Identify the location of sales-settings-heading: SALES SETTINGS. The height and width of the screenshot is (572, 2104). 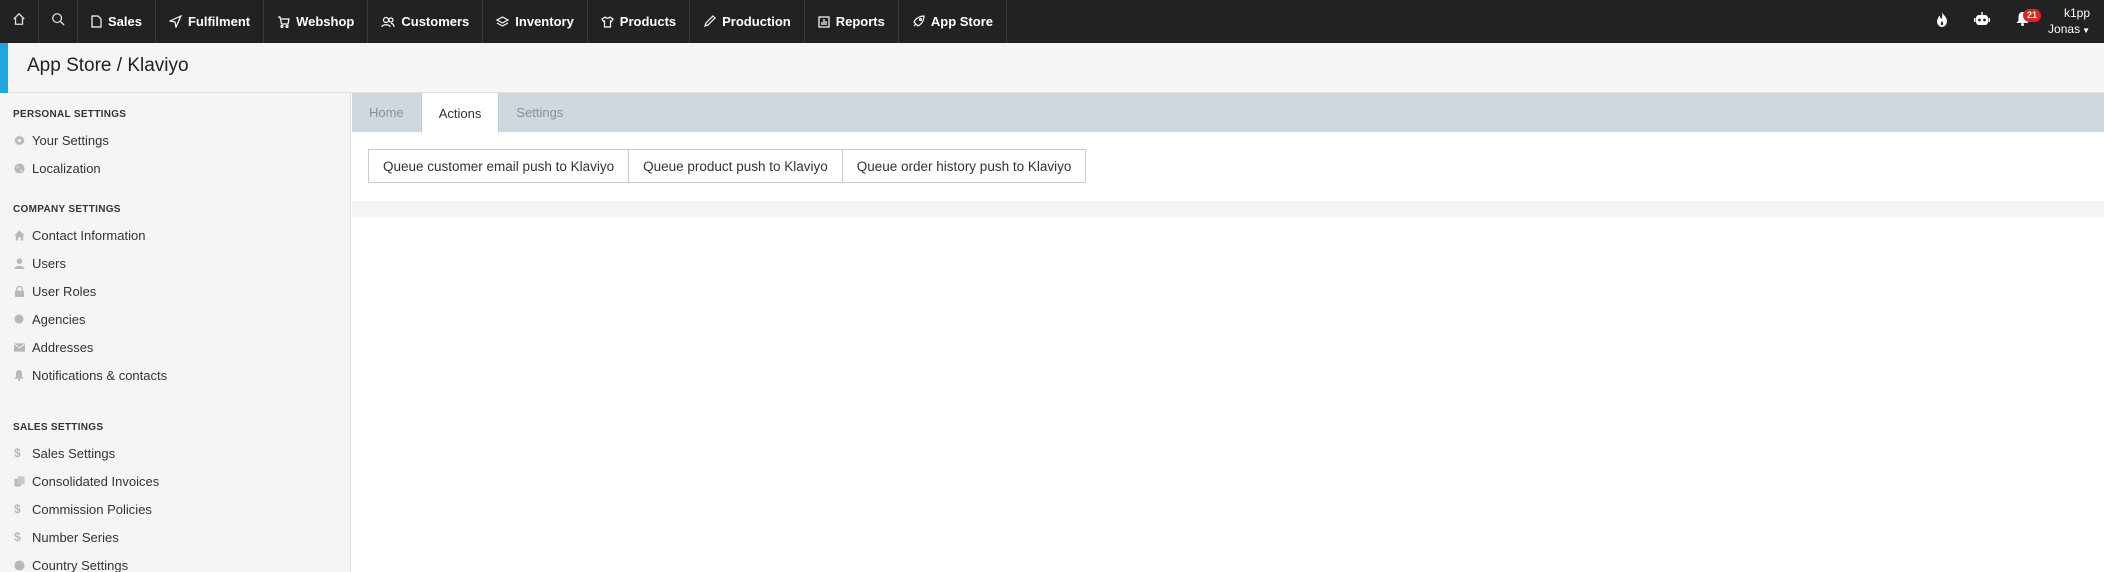
(58, 427).